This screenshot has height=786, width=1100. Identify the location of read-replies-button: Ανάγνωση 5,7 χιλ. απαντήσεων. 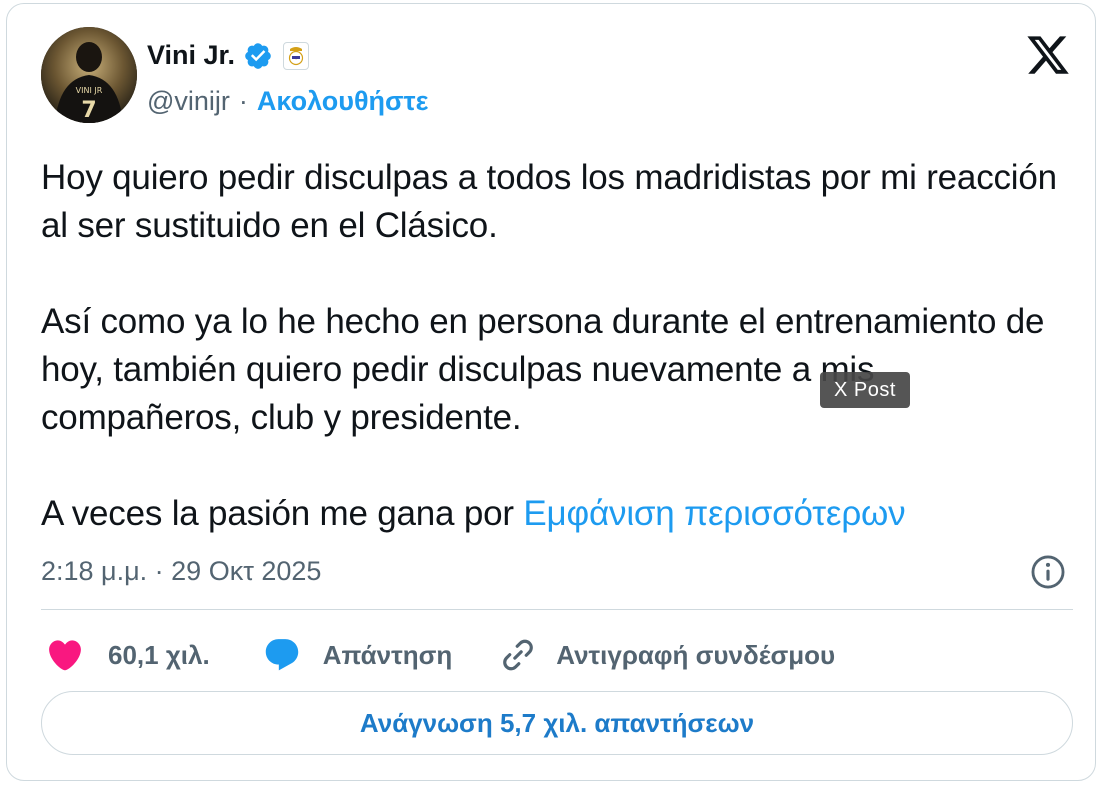
(557, 723).